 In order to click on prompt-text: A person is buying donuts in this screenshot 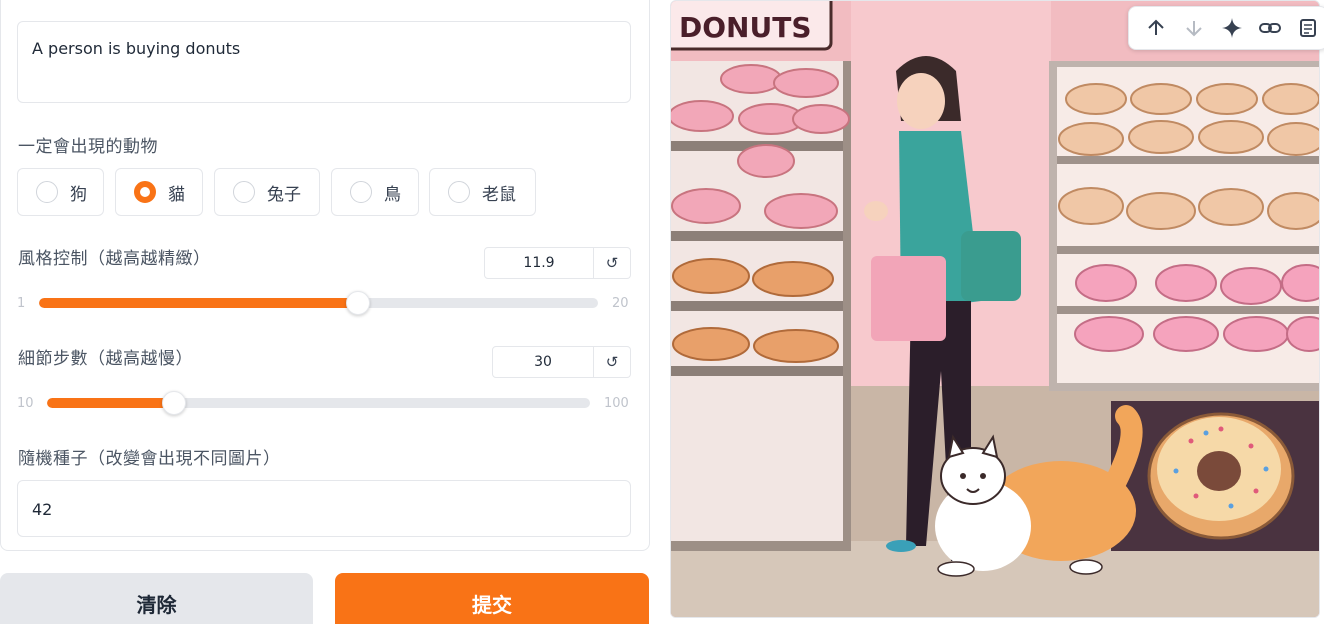, I will do `click(136, 48)`.